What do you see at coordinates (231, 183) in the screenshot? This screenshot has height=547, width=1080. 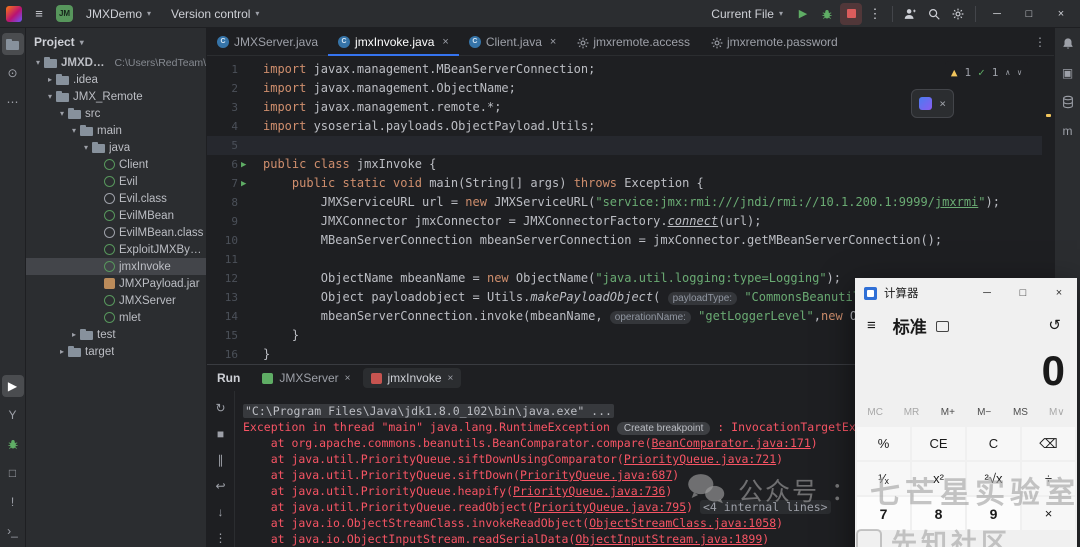 I see `gutter-line: 7 ▶` at bounding box center [231, 183].